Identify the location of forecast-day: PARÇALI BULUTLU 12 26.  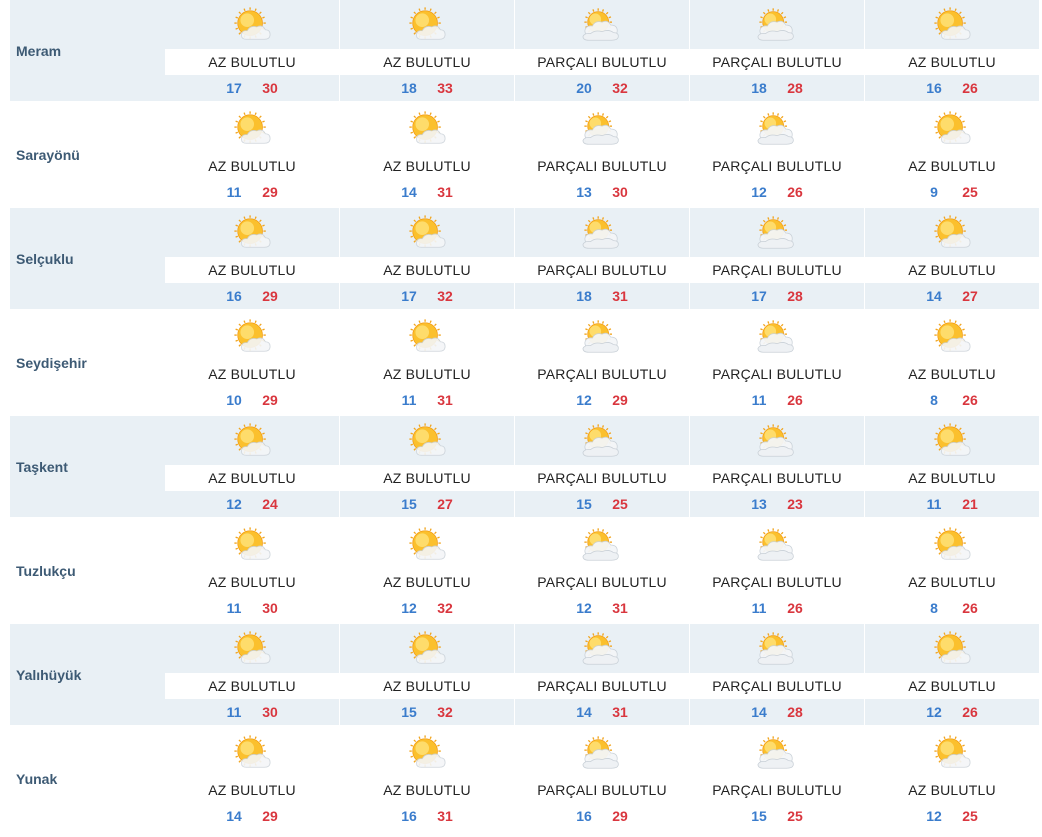
(777, 156).